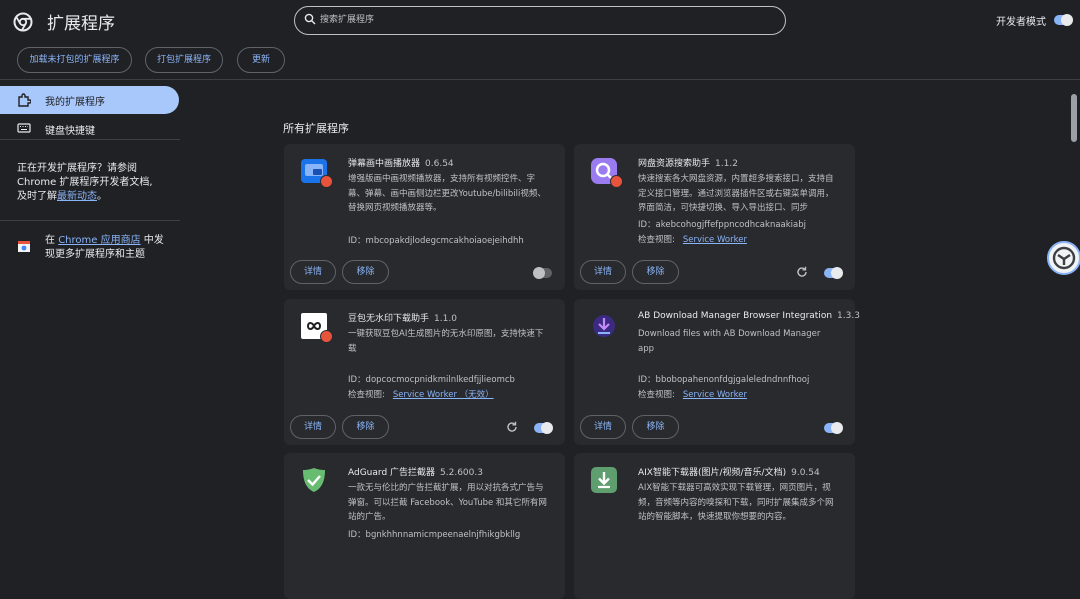 This screenshot has height=599, width=1080. What do you see at coordinates (446, 341) in the screenshot?
I see `extension-description: 一键获取豆包AI生成图片的无水印原图，支持快速下载` at bounding box center [446, 341].